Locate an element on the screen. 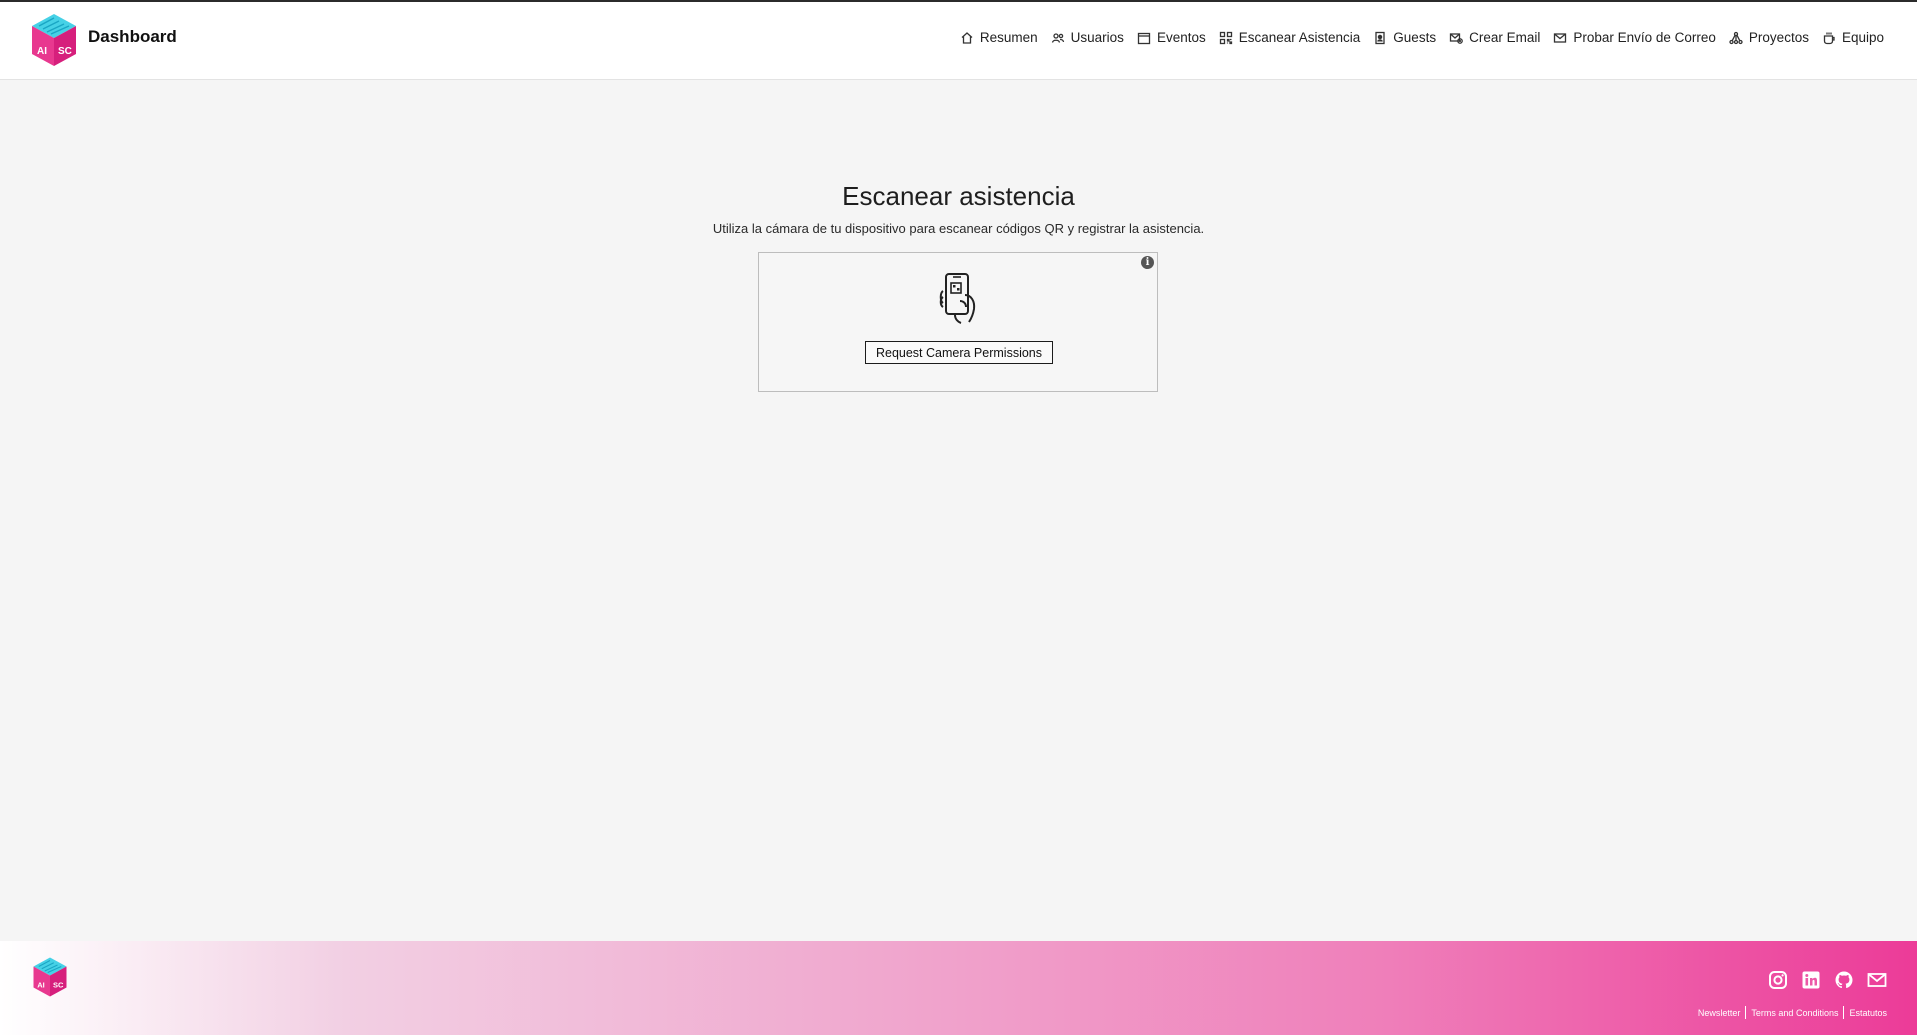 Image resolution: width=1917 pixels, height=1035 pixels. nav-item-proyectos: Proyectos is located at coordinates (1769, 37).